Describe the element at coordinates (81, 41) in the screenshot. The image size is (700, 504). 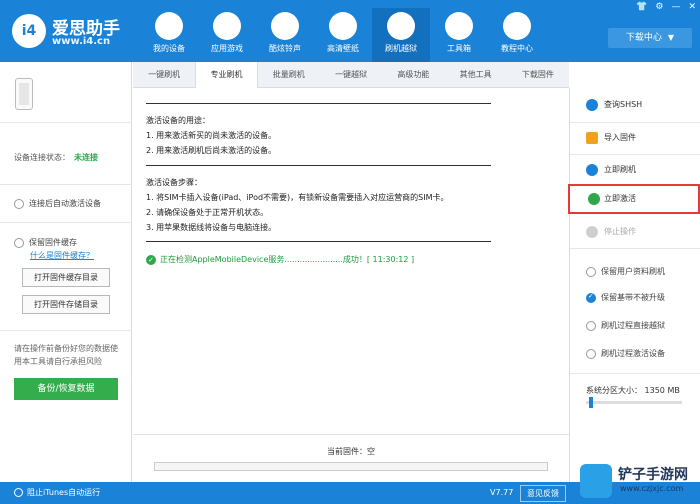
I see `brand-url: www.i4.cn` at that location.